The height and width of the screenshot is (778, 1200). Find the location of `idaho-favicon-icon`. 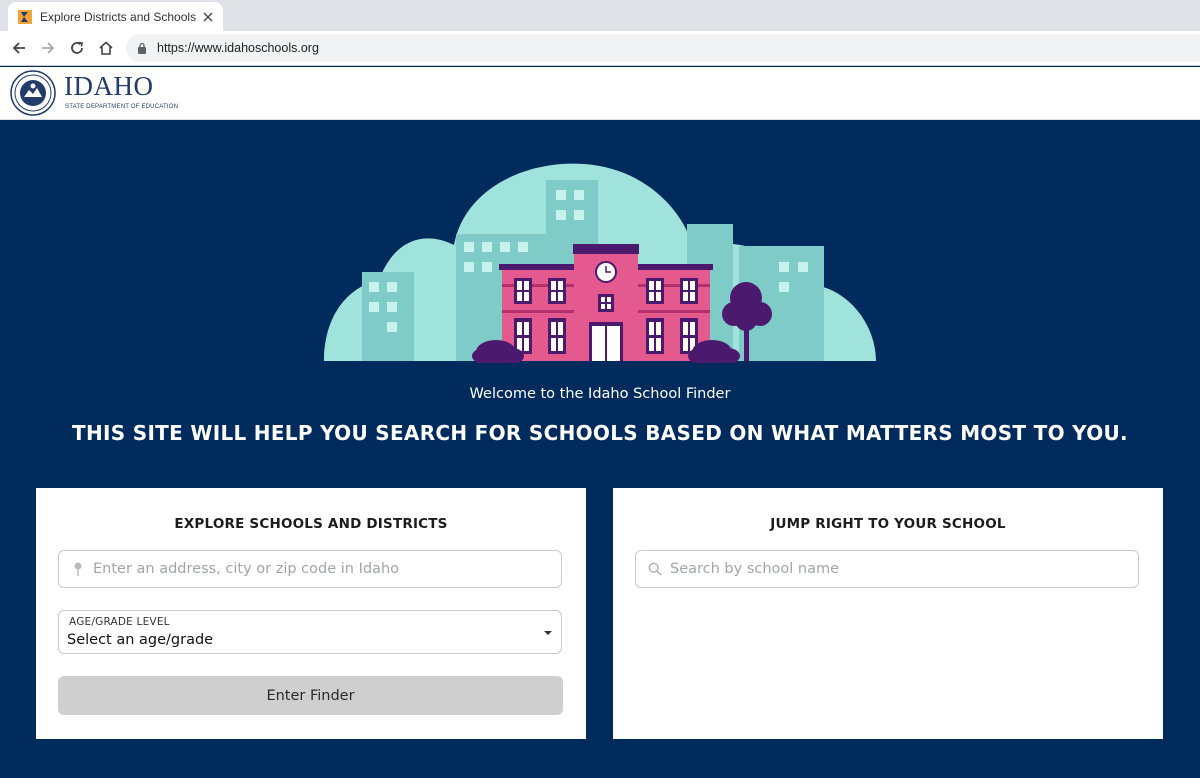

idaho-favicon-icon is located at coordinates (25, 16).